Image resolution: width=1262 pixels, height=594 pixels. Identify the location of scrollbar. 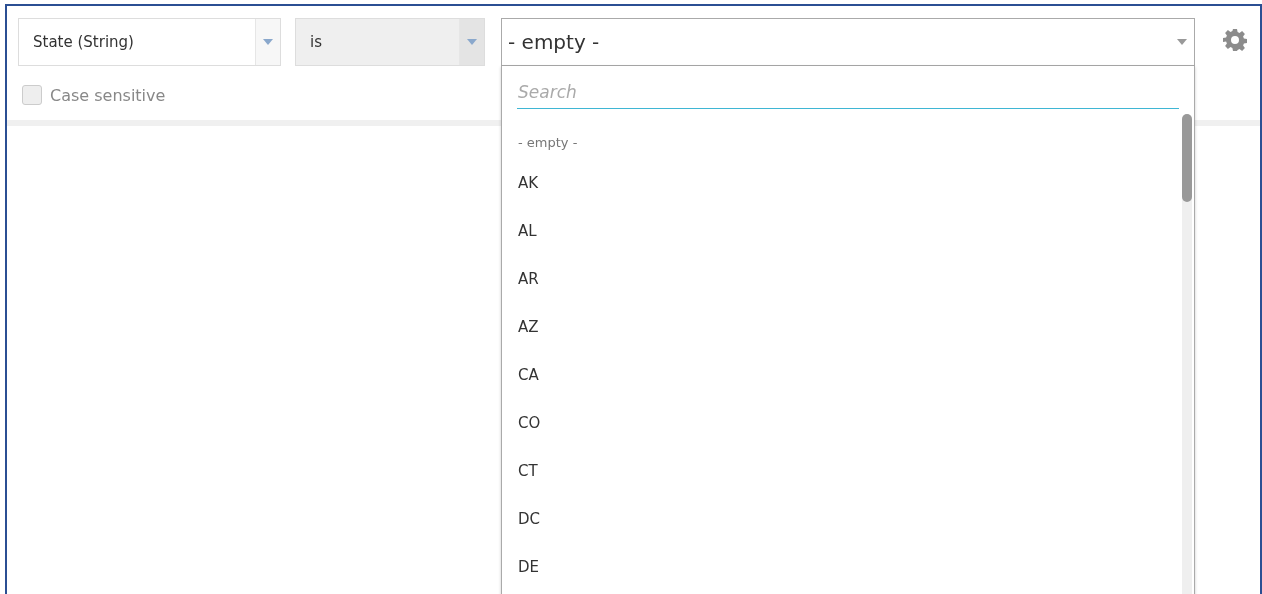
(1187, 354).